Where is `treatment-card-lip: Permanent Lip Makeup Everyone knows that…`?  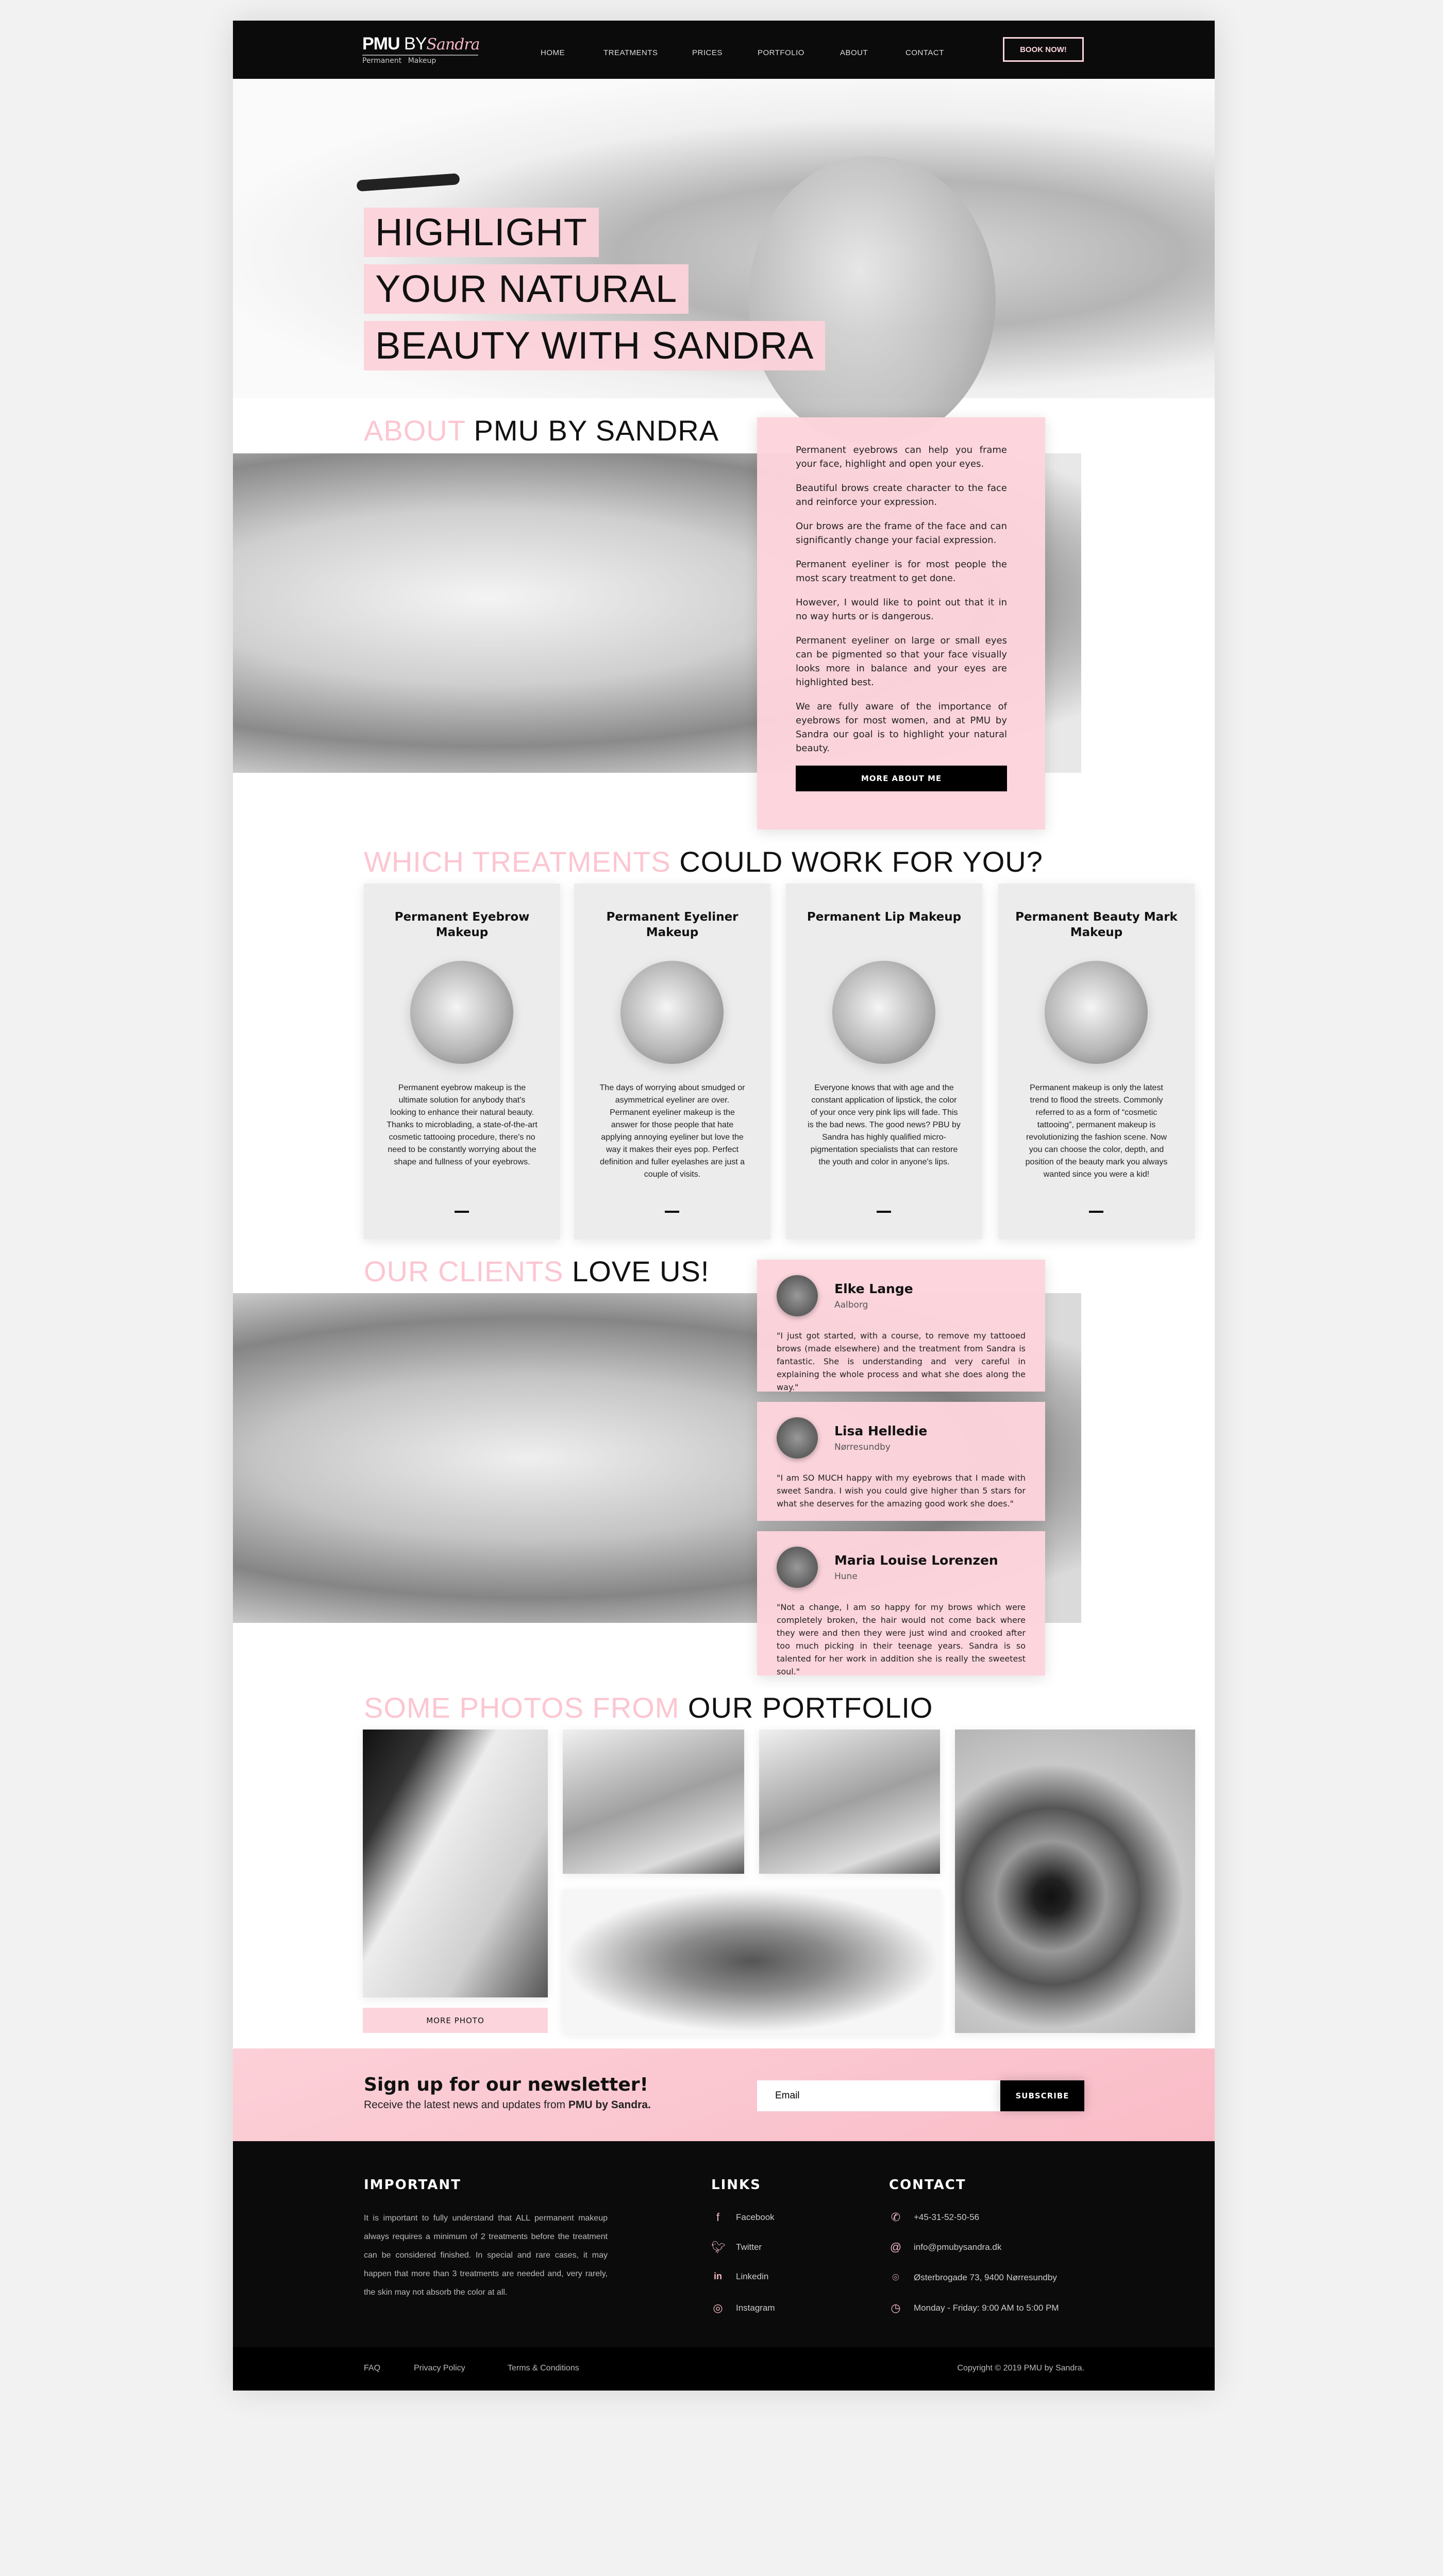 treatment-card-lip: Permanent Lip Makeup Everyone knows that… is located at coordinates (884, 1062).